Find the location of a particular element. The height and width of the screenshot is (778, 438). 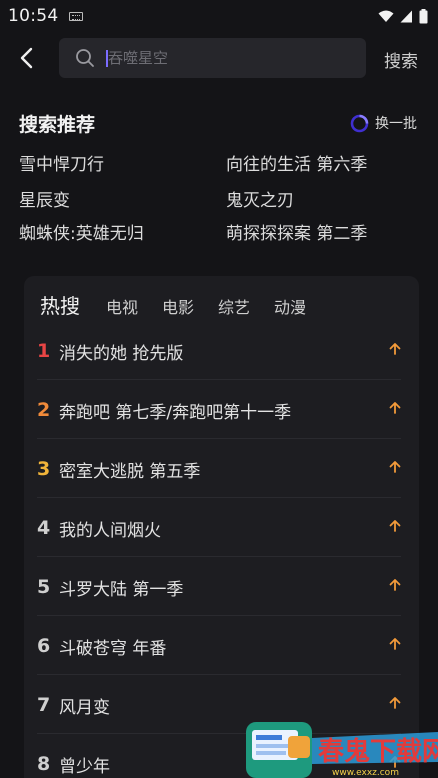

tab-anime: 动漫 is located at coordinates (290, 306).